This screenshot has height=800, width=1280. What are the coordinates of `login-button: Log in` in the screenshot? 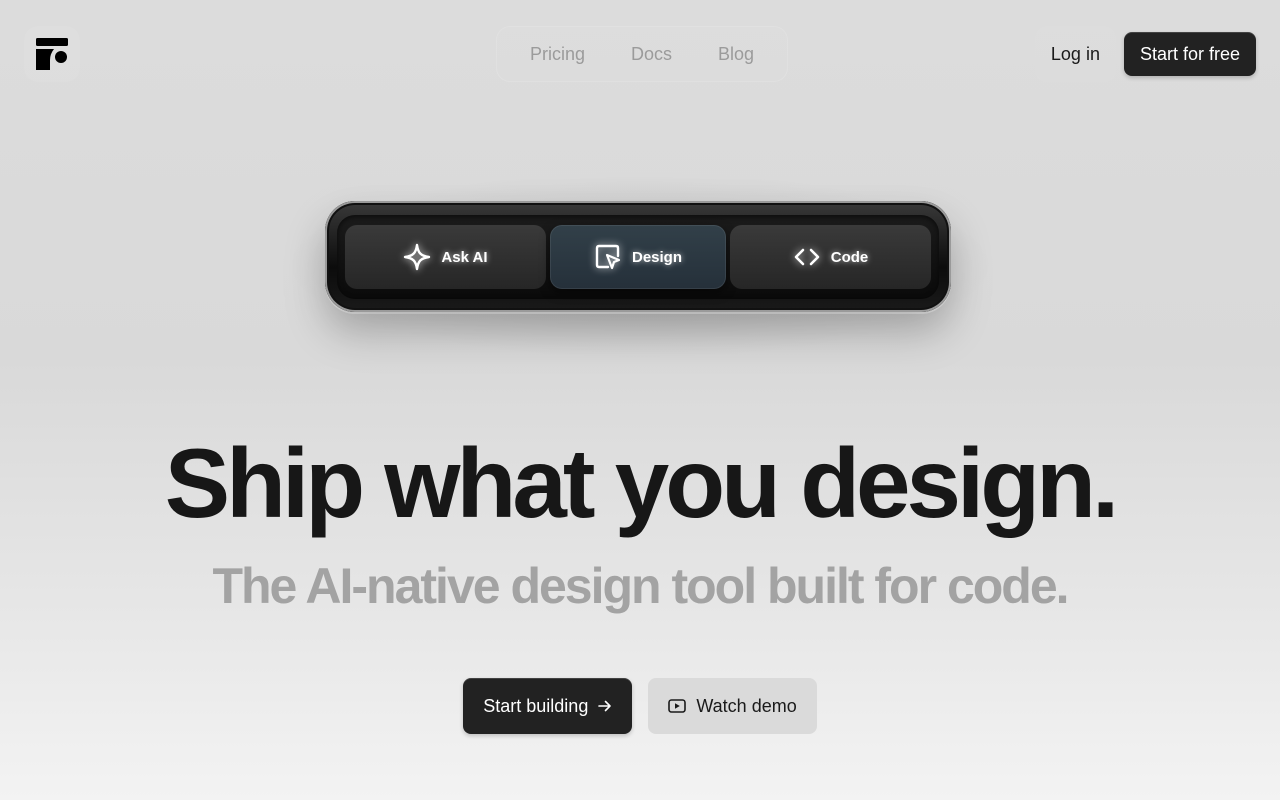 It's located at (1075, 54).